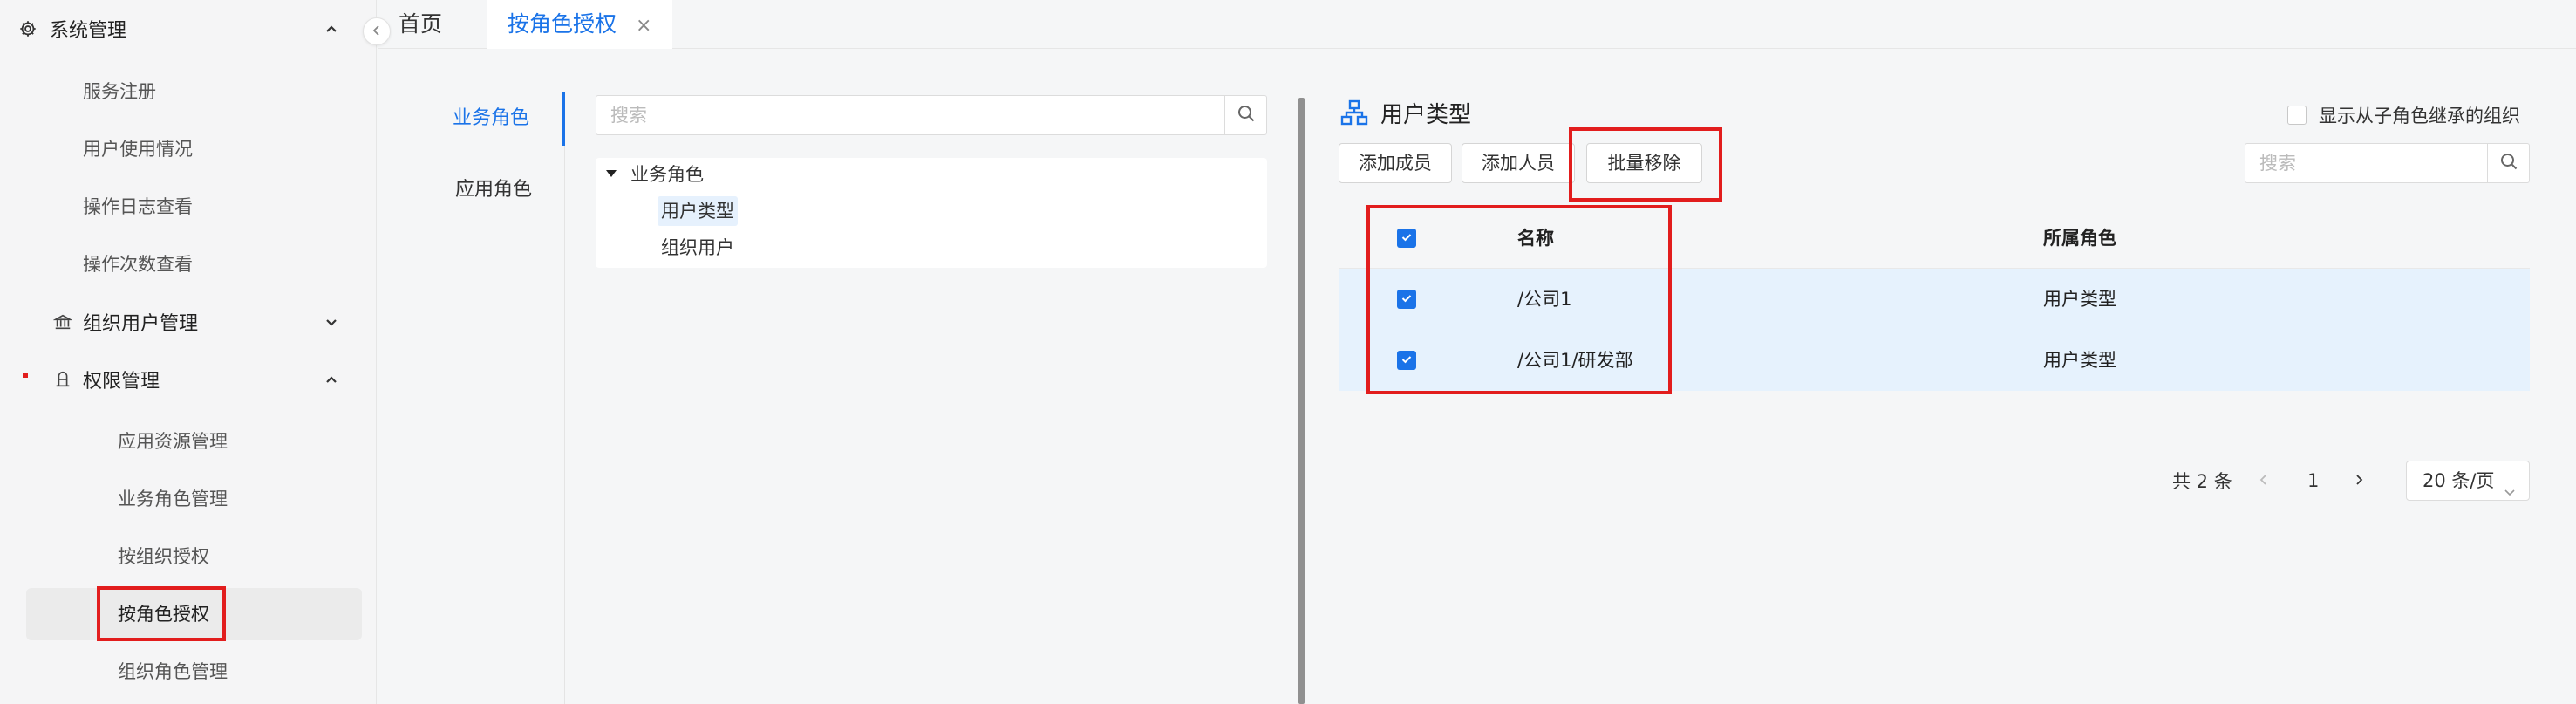 This screenshot has height=704, width=2576. Describe the element at coordinates (562, 24) in the screenshot. I see `tab-label: 按角色授权` at that location.